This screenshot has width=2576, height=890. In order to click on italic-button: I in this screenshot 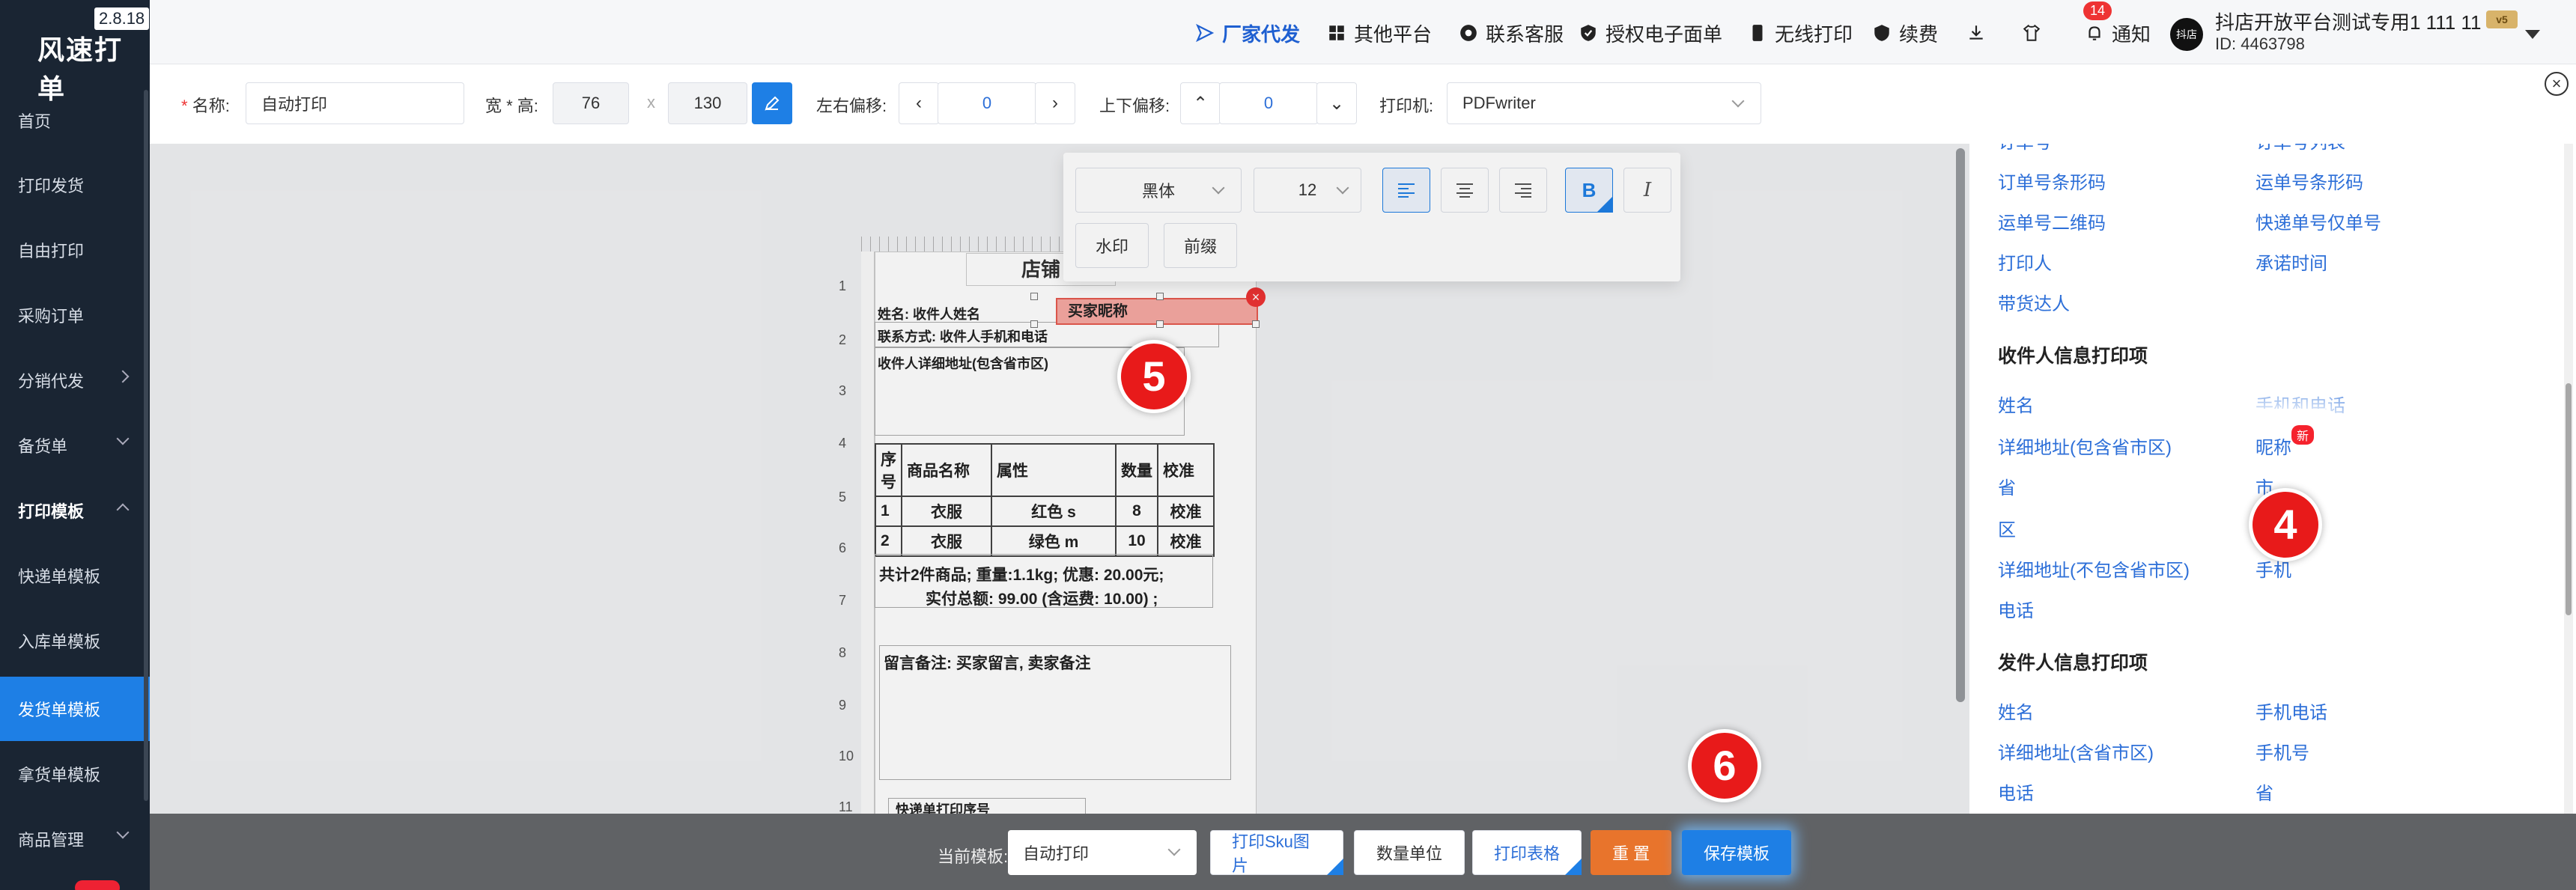, I will do `click(1647, 190)`.